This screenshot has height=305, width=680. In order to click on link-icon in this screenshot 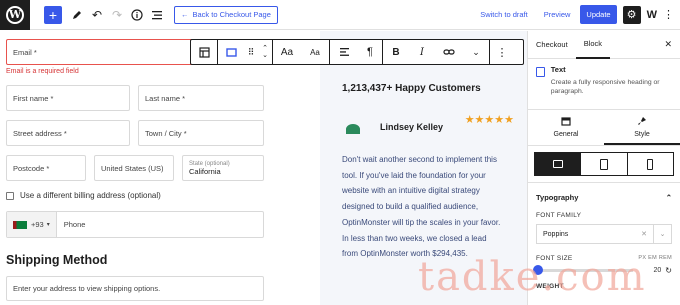, I will do `click(449, 52)`.